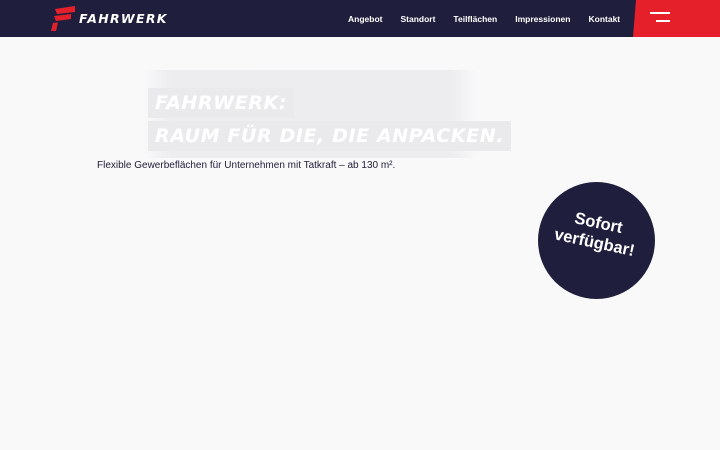 The width and height of the screenshot is (720, 450). What do you see at coordinates (676, 18) in the screenshot?
I see `menu-toggle-button` at bounding box center [676, 18].